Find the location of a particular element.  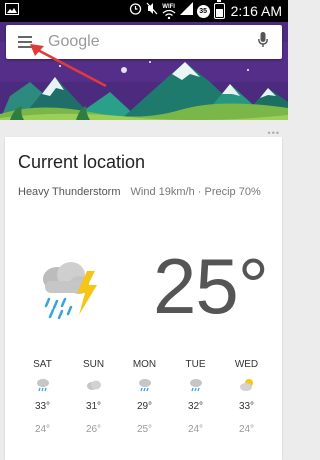

cloud-icon is located at coordinates (94, 385).